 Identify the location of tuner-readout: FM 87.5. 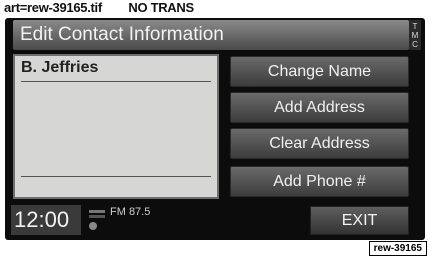
(130, 212).